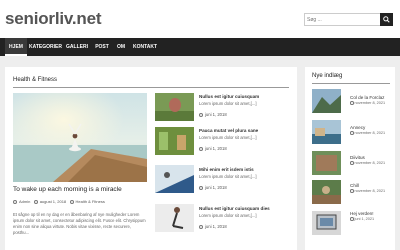  What do you see at coordinates (45, 47) in the screenshot?
I see `nav-item-kategorier: KATEGORIER` at bounding box center [45, 47].